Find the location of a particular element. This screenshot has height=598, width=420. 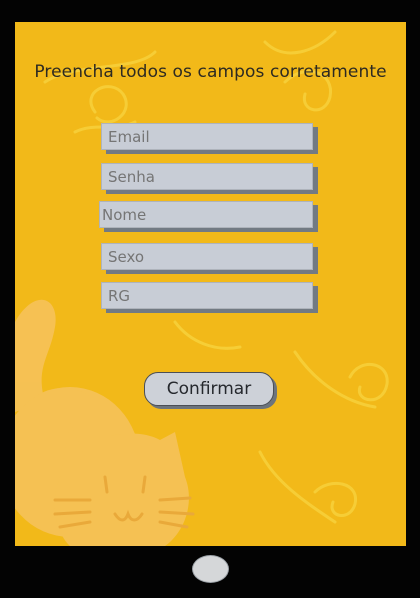

email-input is located at coordinates (207, 136).